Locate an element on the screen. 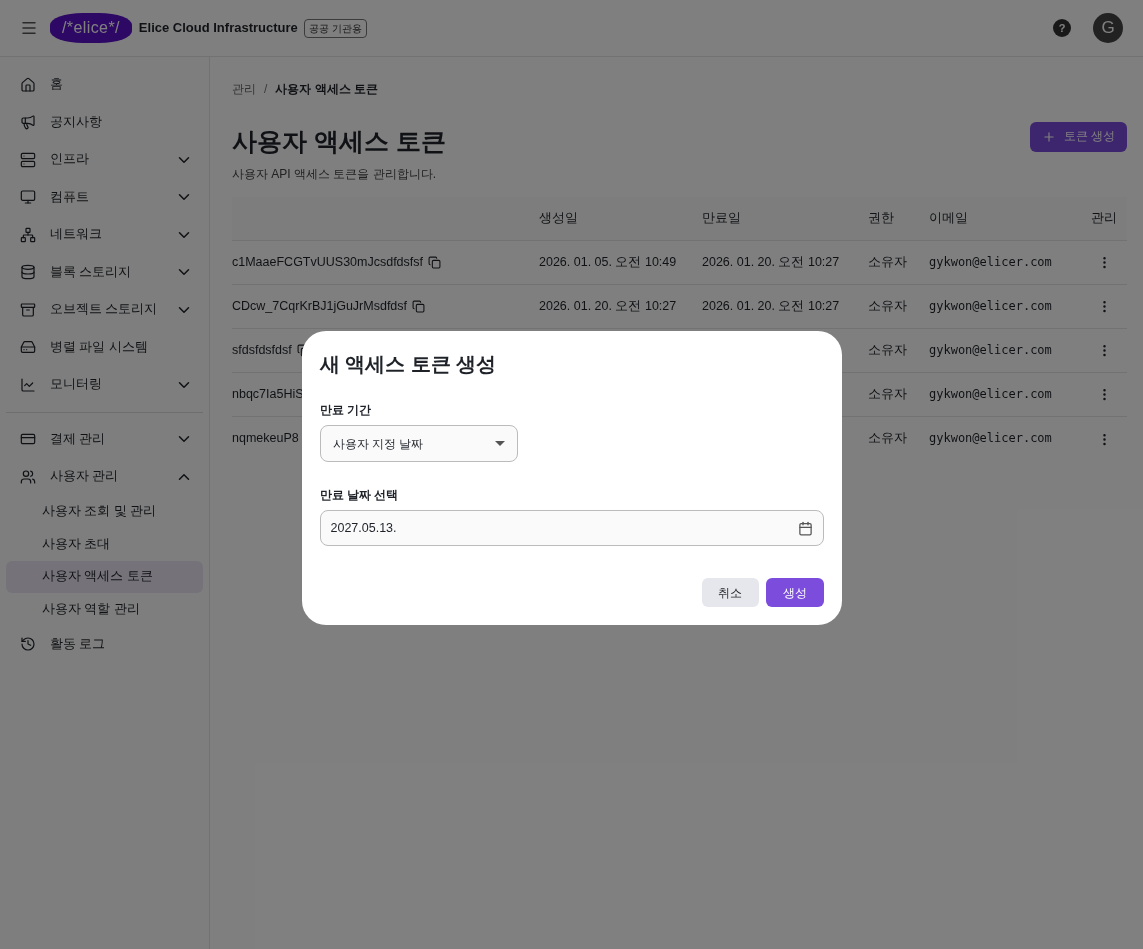 This screenshot has height=949, width=1143. monitor-icon is located at coordinates (28, 197).